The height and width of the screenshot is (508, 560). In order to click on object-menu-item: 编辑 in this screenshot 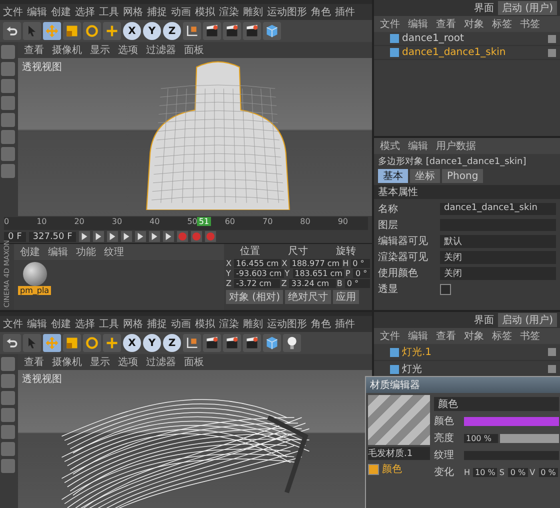, I will do `click(418, 24)`.